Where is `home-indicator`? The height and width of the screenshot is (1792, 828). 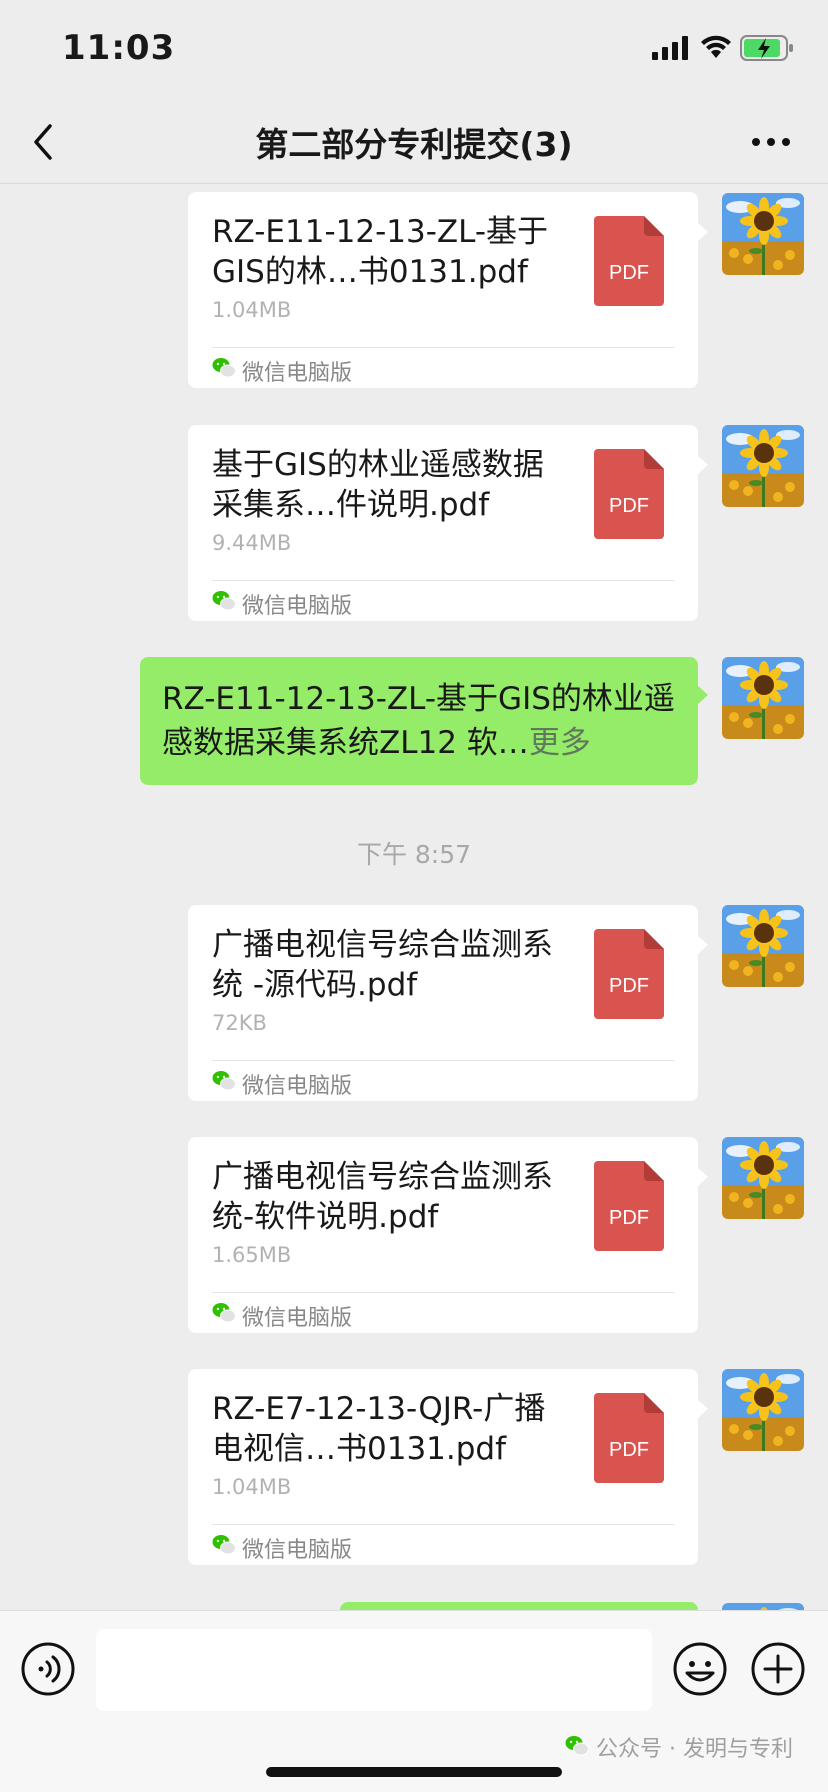 home-indicator is located at coordinates (414, 1772).